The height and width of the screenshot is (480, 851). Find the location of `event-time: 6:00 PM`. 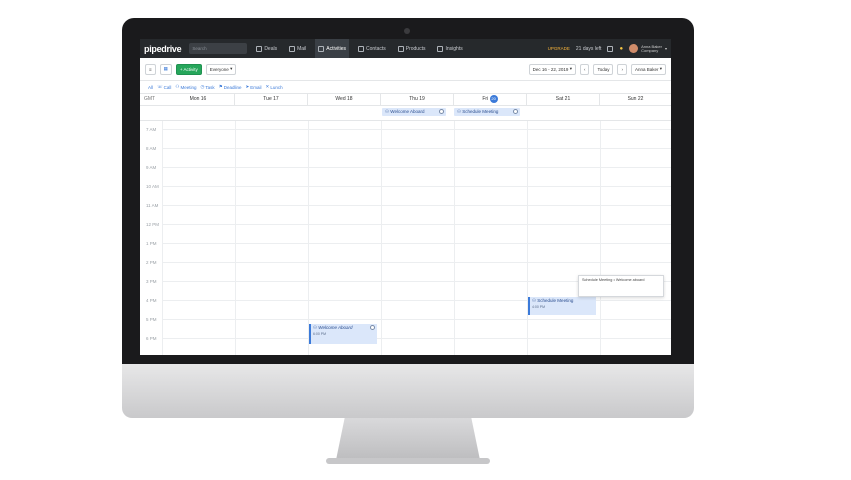

event-time: 6:00 PM is located at coordinates (320, 334).